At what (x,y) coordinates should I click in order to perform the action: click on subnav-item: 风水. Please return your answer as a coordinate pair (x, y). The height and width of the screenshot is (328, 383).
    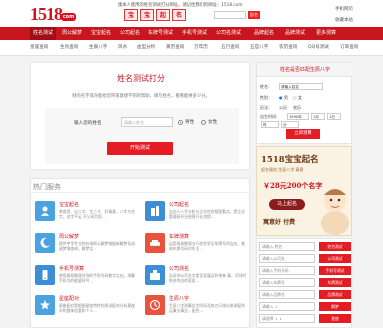
    Looking at the image, I should click on (122, 48).